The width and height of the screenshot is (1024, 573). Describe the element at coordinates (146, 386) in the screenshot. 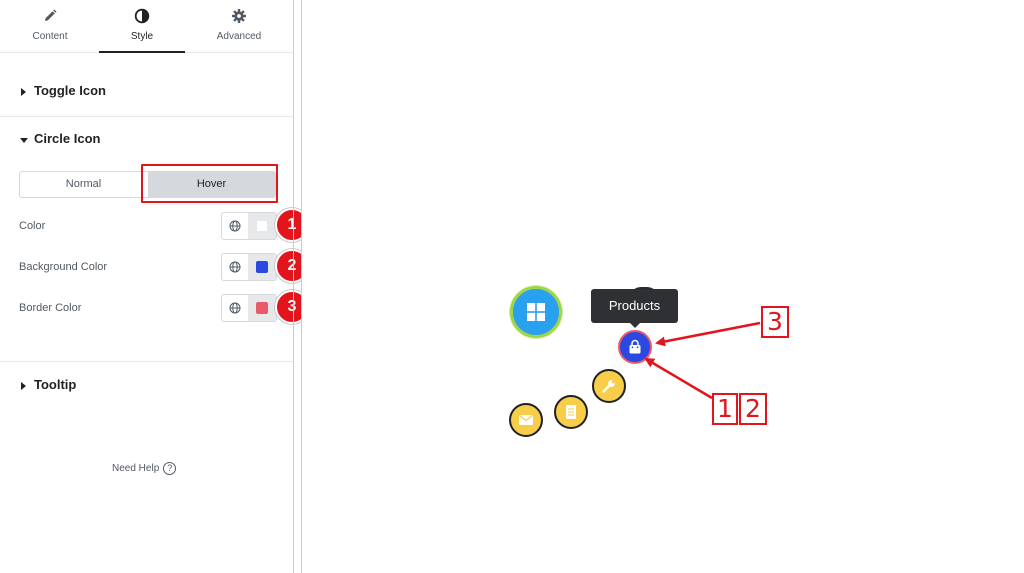

I see `section-tooltip: Tooltip` at that location.